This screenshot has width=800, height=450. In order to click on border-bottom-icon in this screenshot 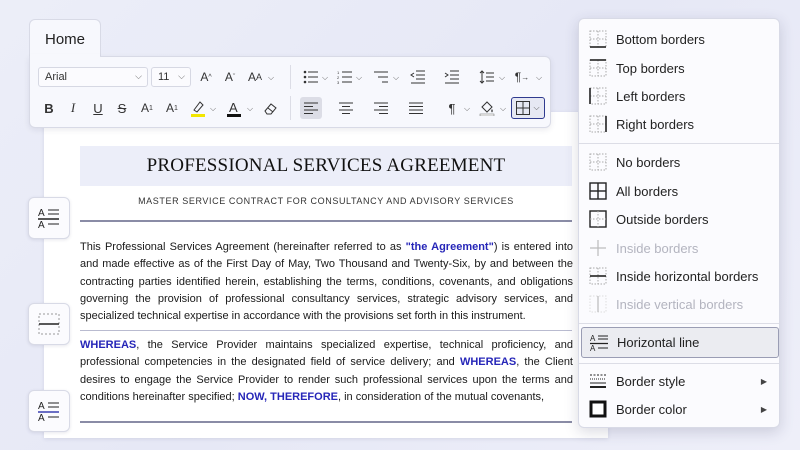, I will do `click(598, 39)`.